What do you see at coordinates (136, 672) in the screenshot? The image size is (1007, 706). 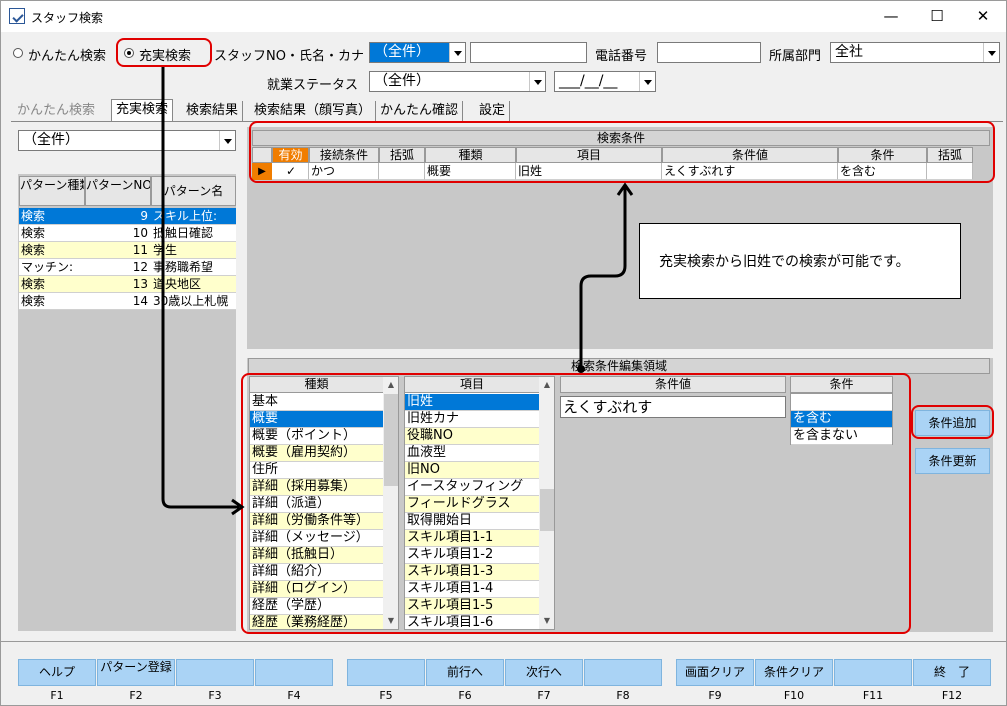 I see `fkey-button-f2: パターン登録` at bounding box center [136, 672].